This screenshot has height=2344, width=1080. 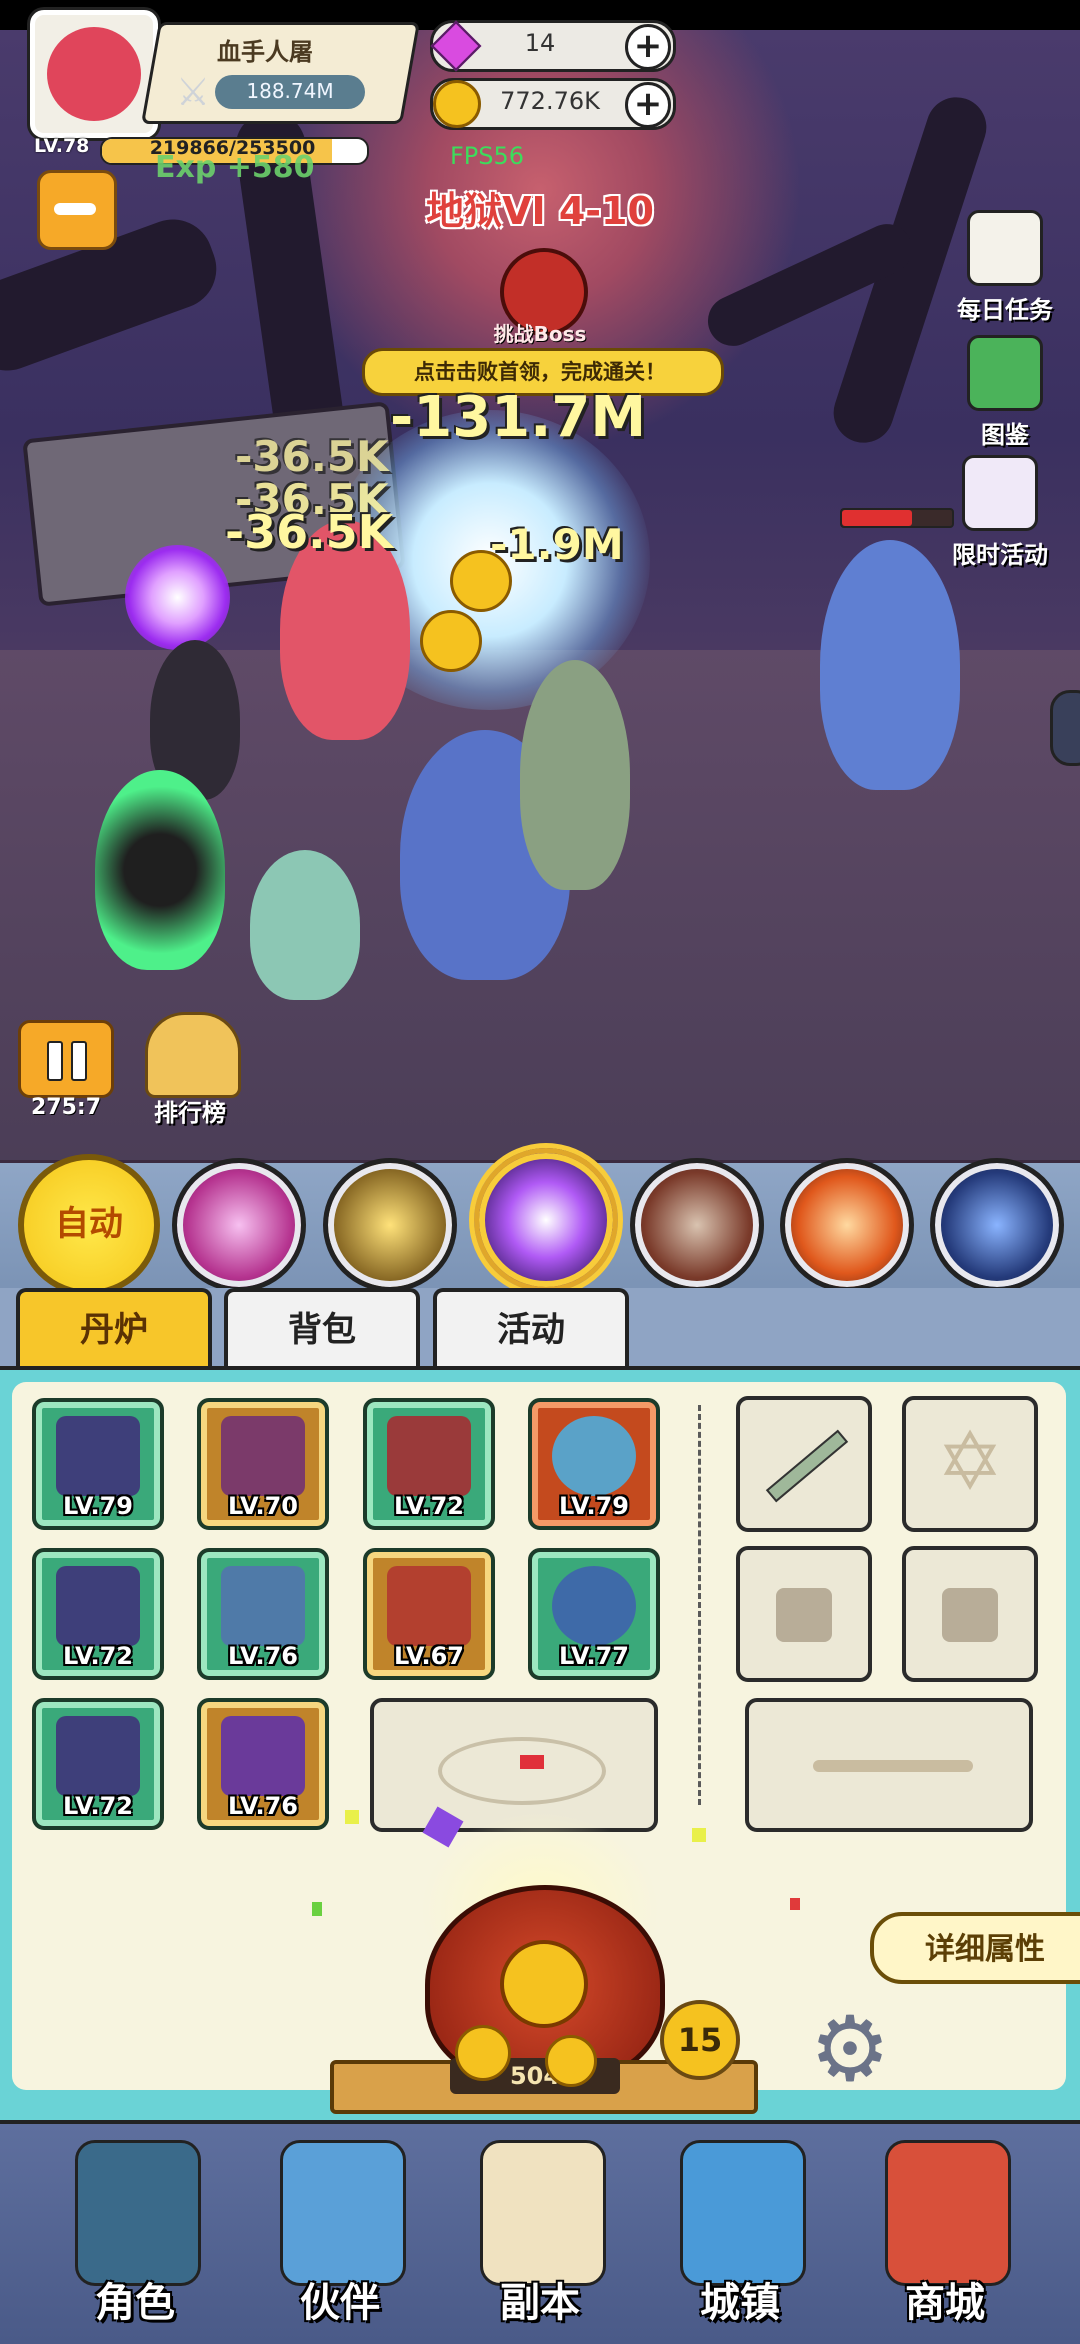 I want to click on coin-amount: 772.76K, so click(x=550, y=101).